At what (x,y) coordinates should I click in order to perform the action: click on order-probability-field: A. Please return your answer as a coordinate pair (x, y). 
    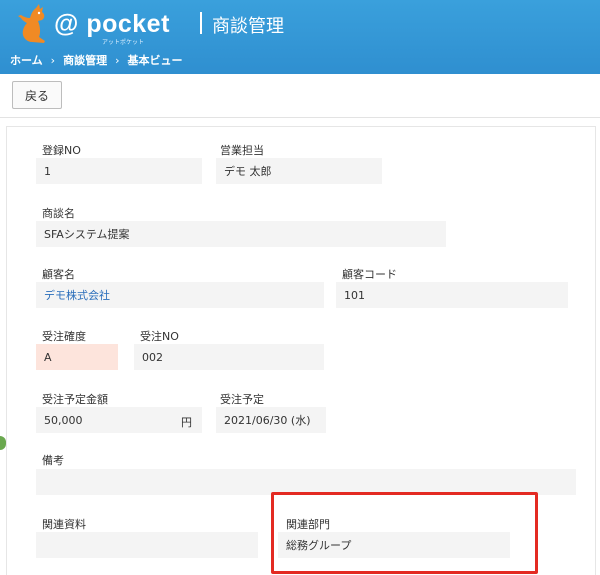
    Looking at the image, I should click on (77, 357).